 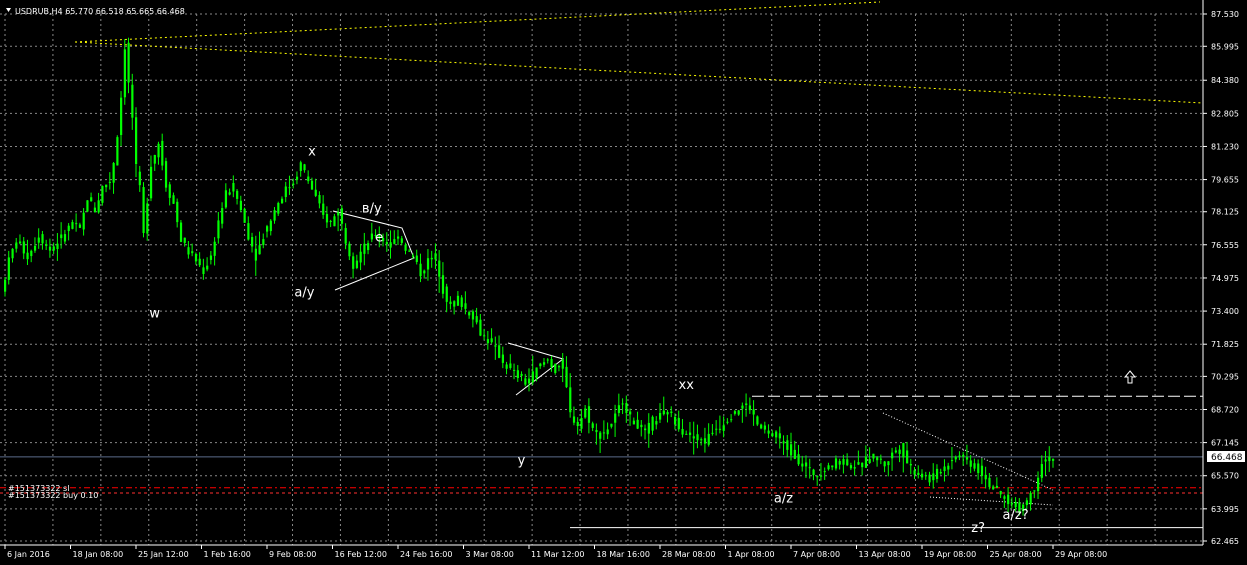 I want to click on time-tick-label: 16 Feb 12:00, so click(x=361, y=554).